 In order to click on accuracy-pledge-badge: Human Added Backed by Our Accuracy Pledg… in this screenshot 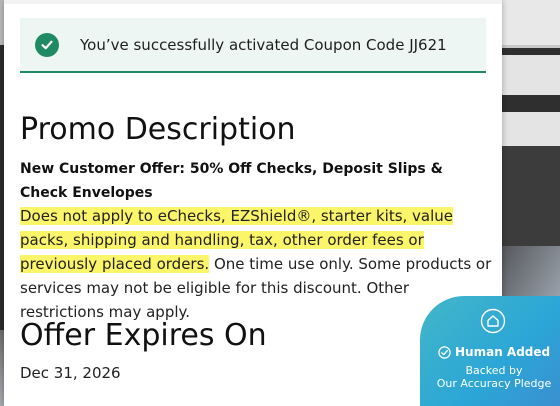, I will do `click(490, 351)`.